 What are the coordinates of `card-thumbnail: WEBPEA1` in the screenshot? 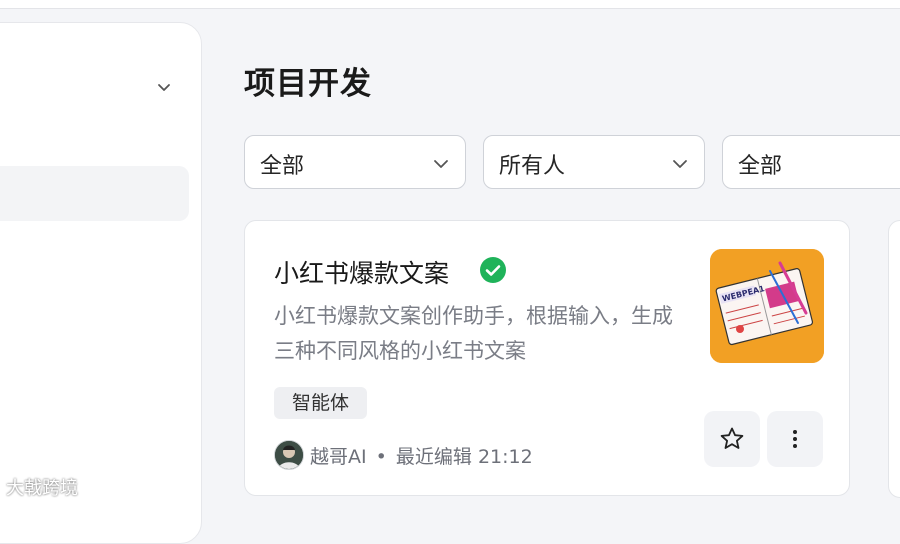 It's located at (767, 306).